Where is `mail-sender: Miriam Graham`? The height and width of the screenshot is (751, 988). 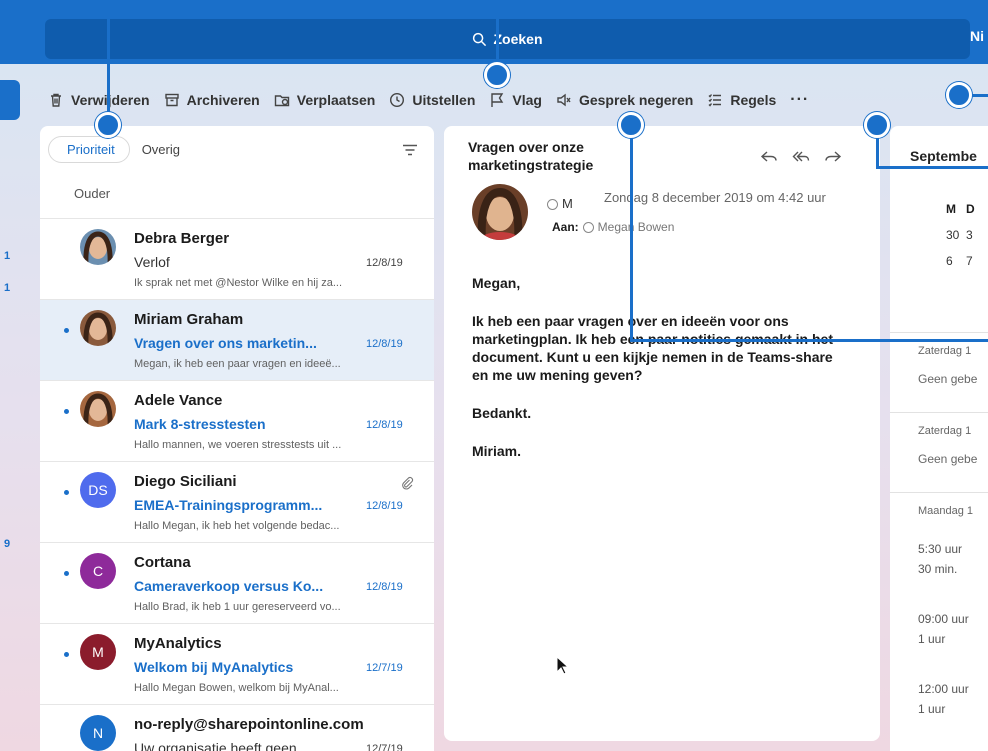 mail-sender: Miriam Graham is located at coordinates (189, 319).